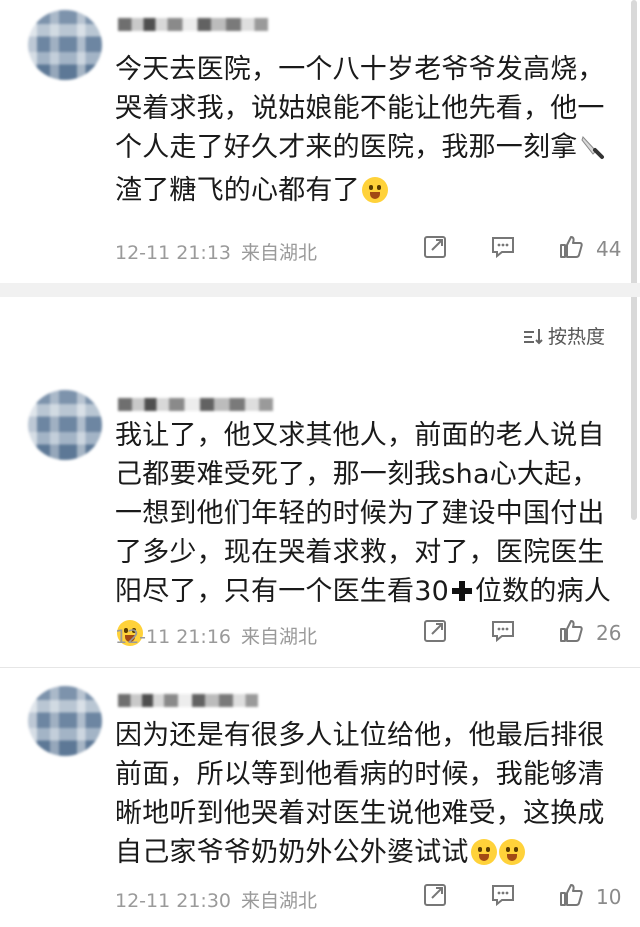  What do you see at coordinates (577, 337) in the screenshot?
I see `sort-label: 按热度` at bounding box center [577, 337].